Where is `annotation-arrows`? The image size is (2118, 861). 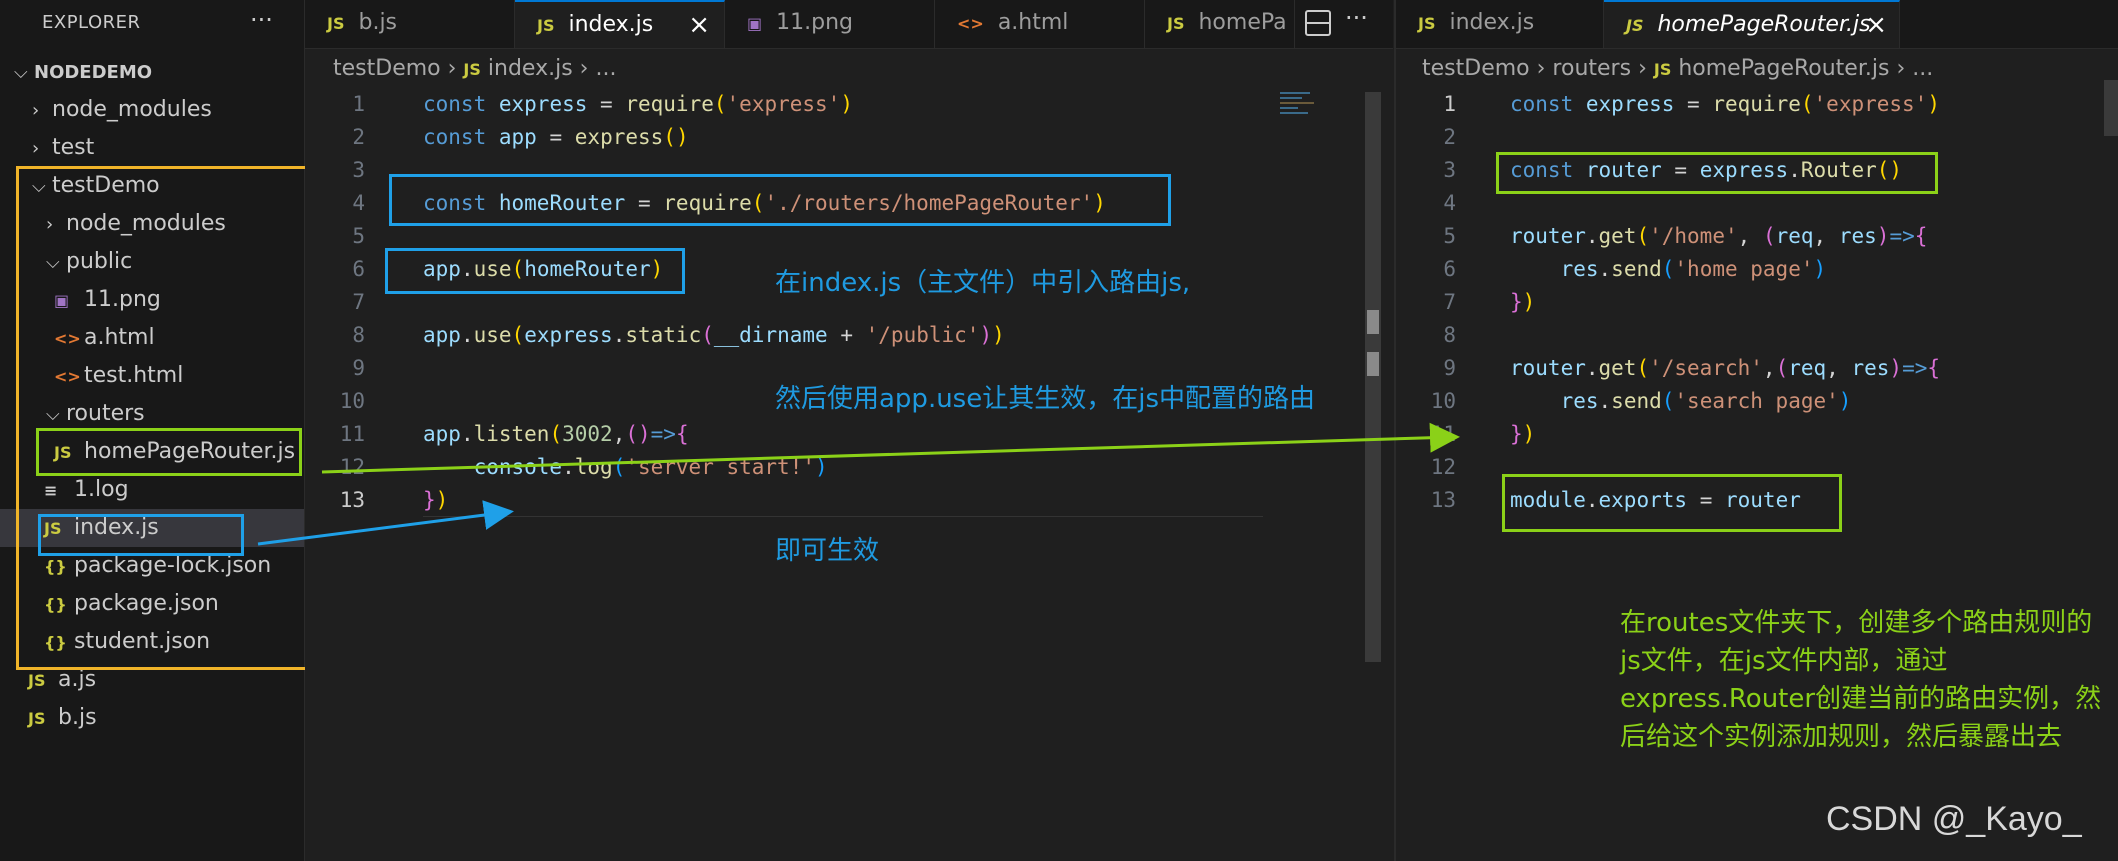 annotation-arrows is located at coordinates (858, 484).